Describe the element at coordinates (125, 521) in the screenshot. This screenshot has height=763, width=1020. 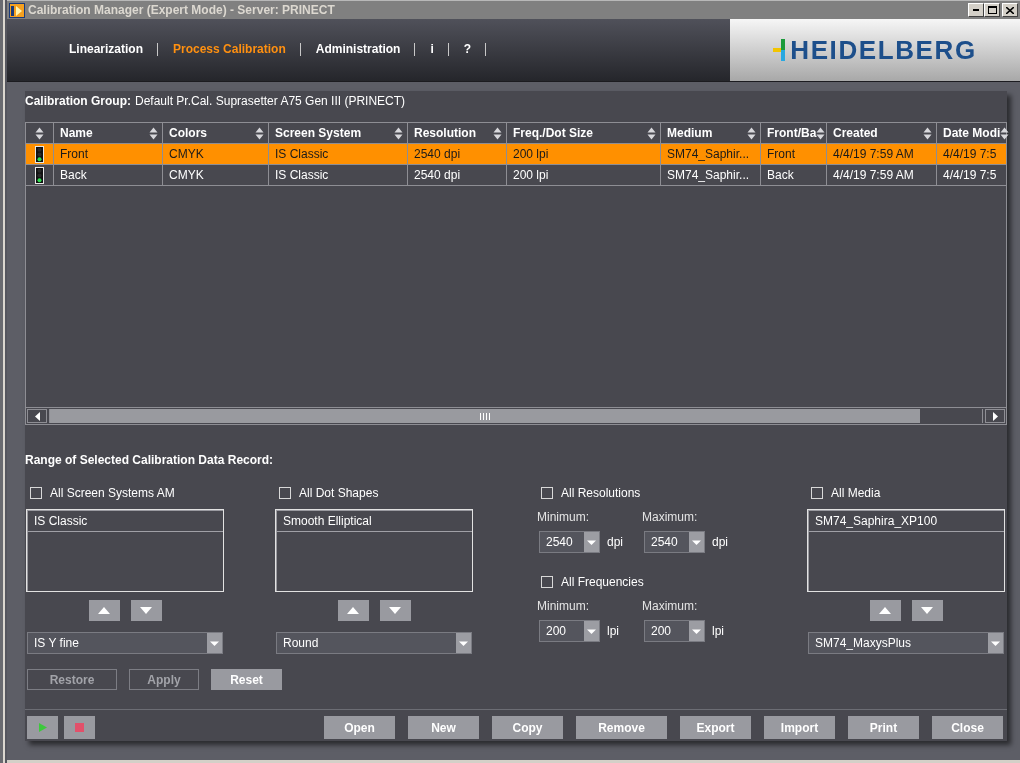
I see `list-item: IS Classic` at that location.